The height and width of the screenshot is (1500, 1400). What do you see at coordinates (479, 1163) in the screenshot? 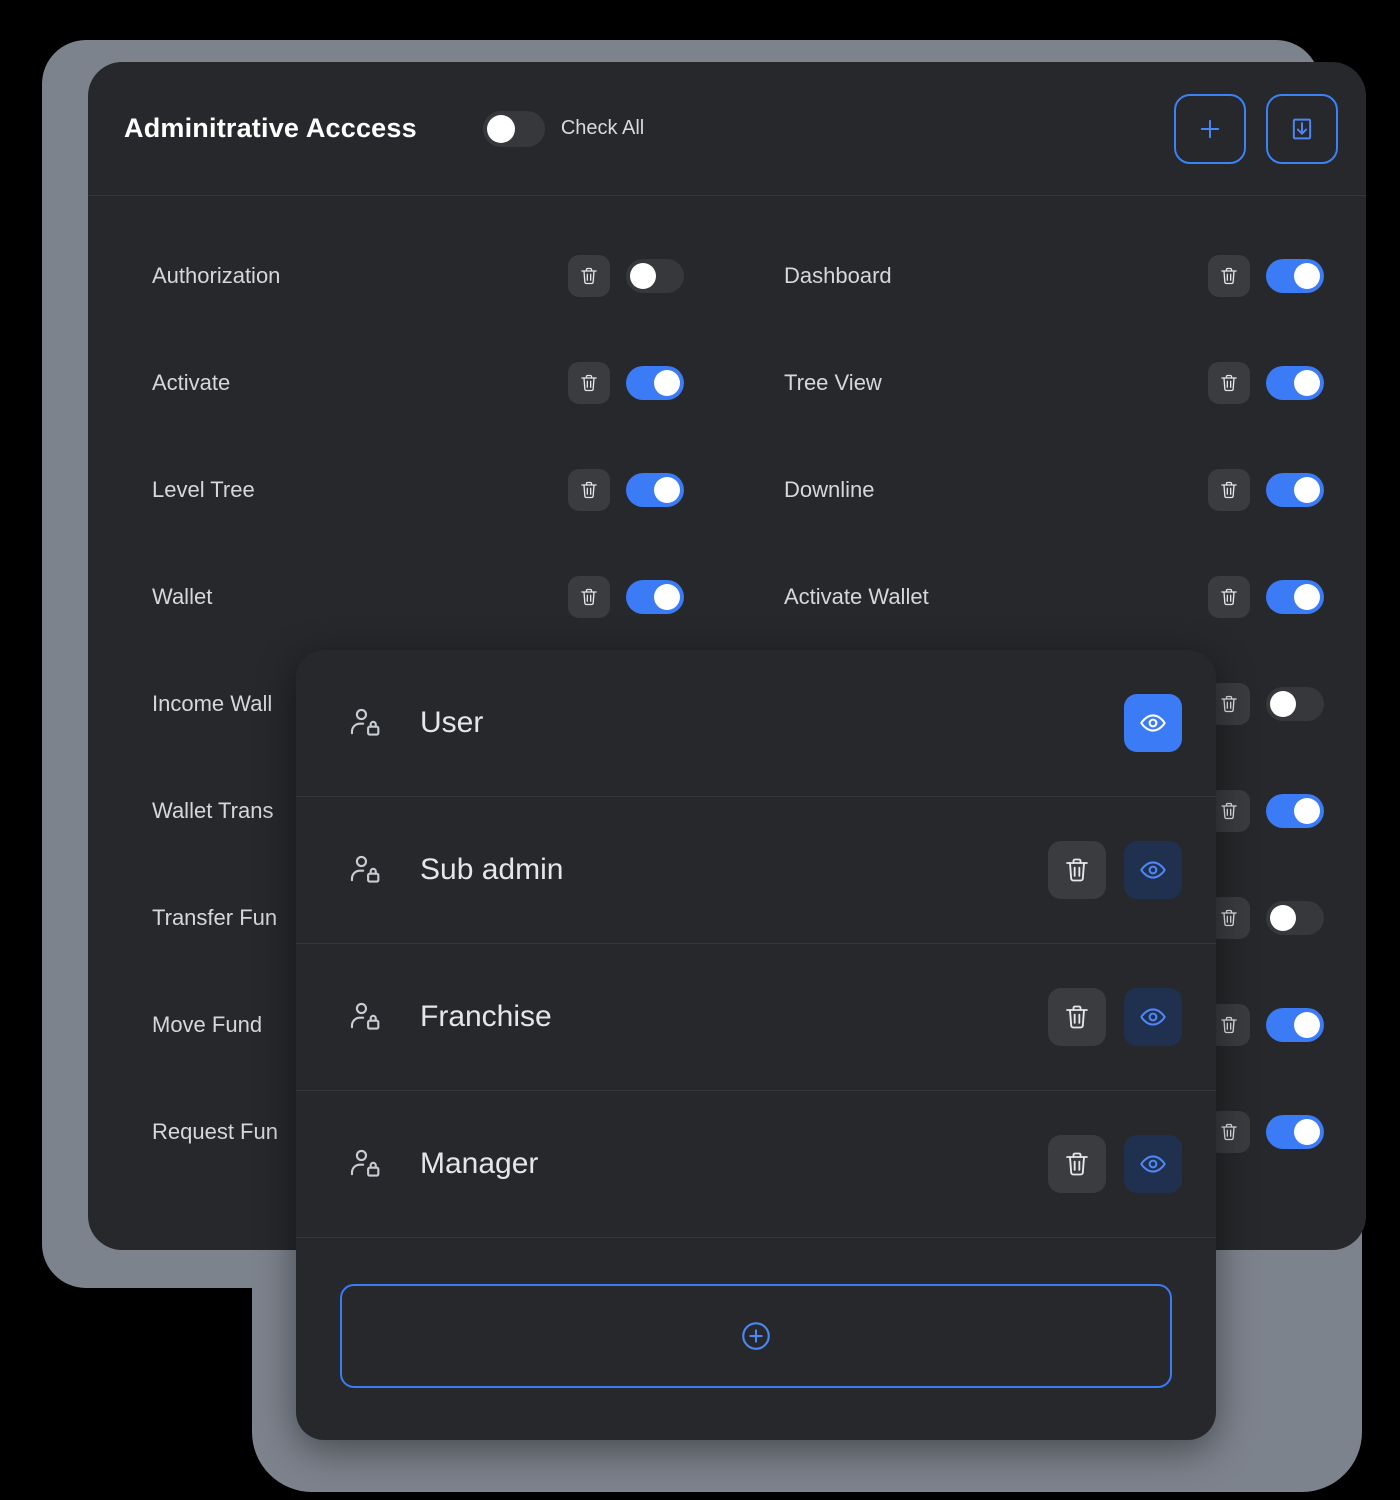
I see `role-name: Manager` at bounding box center [479, 1163].